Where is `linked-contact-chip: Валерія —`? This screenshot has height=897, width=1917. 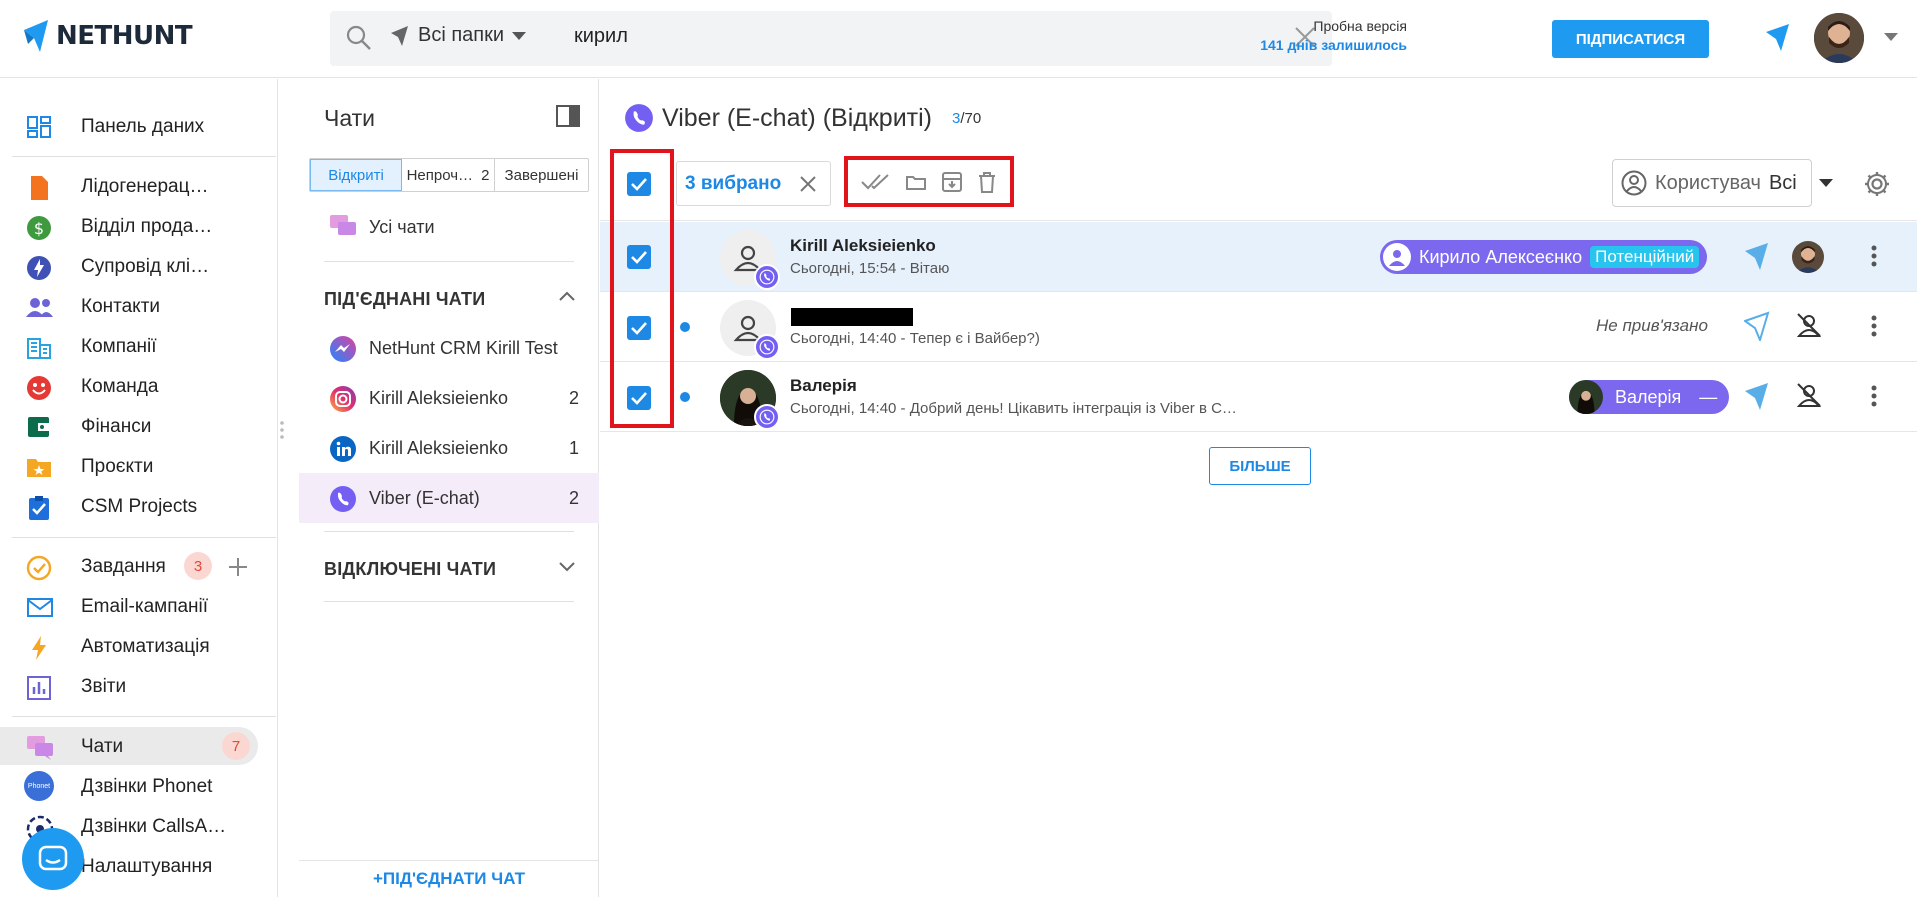
linked-contact-chip: Валерія — is located at coordinates (1649, 397).